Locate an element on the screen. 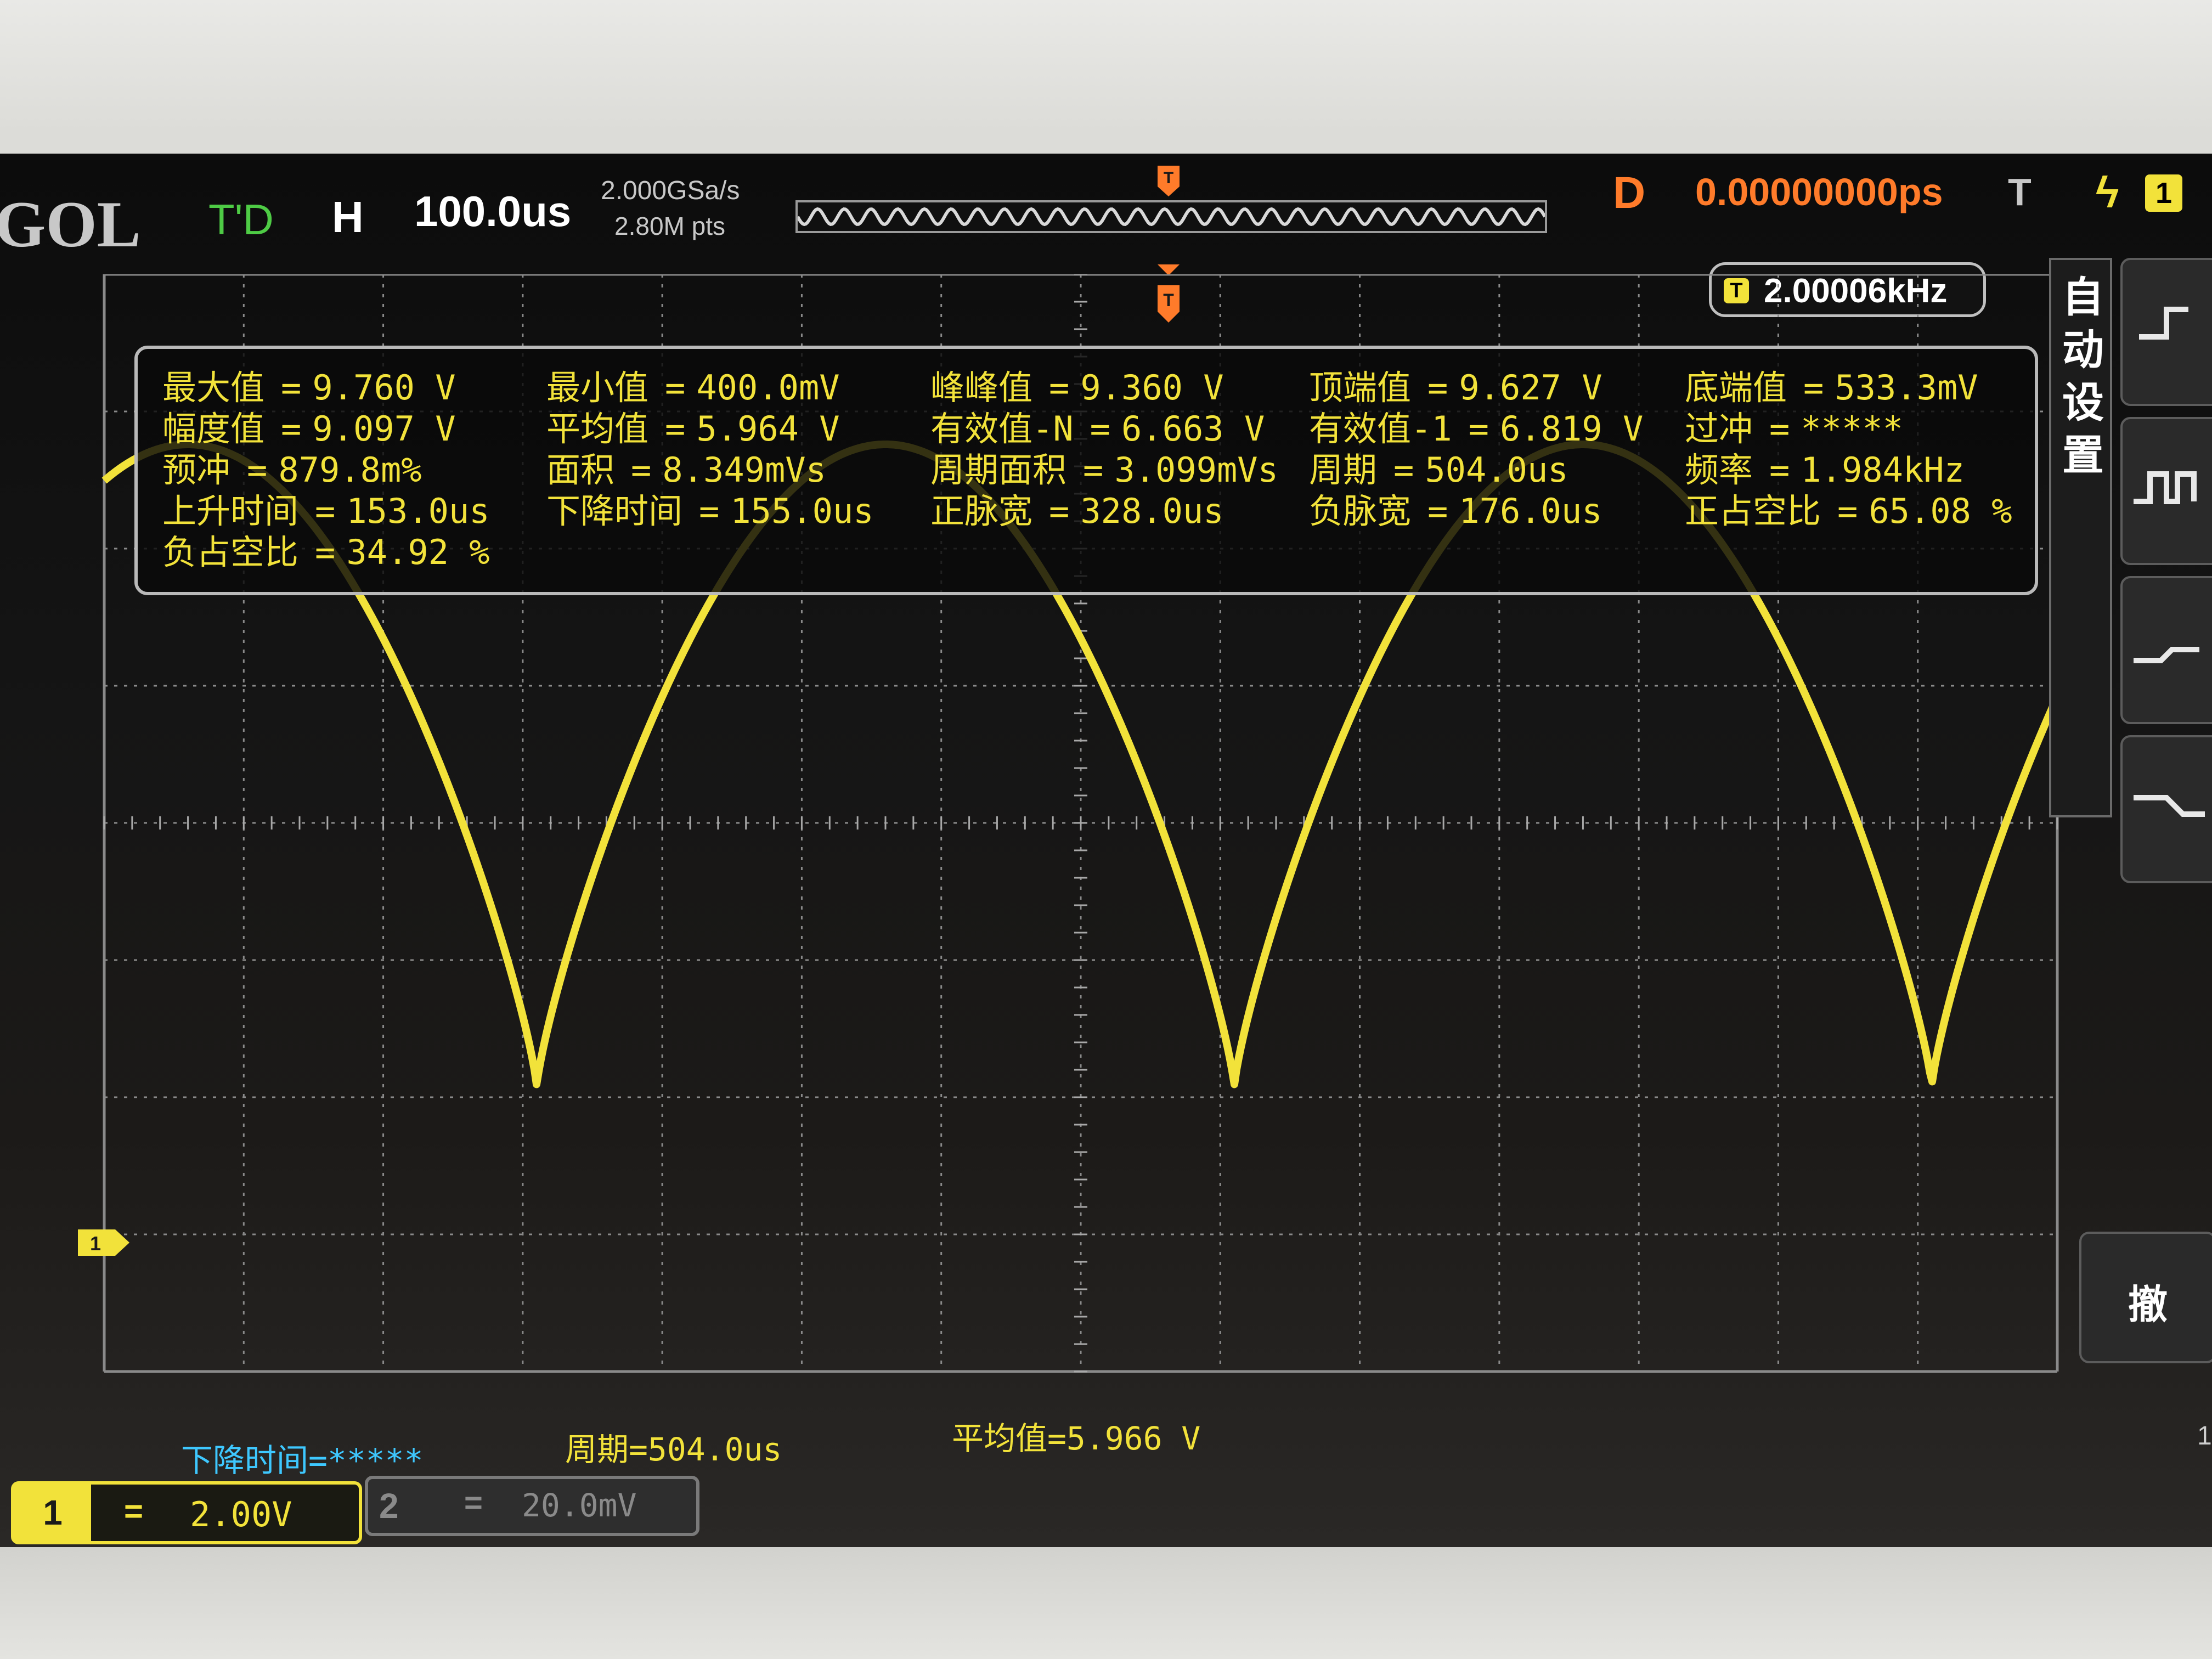  measurement-item: 正脉宽 = 328.0us is located at coordinates (1077, 508).